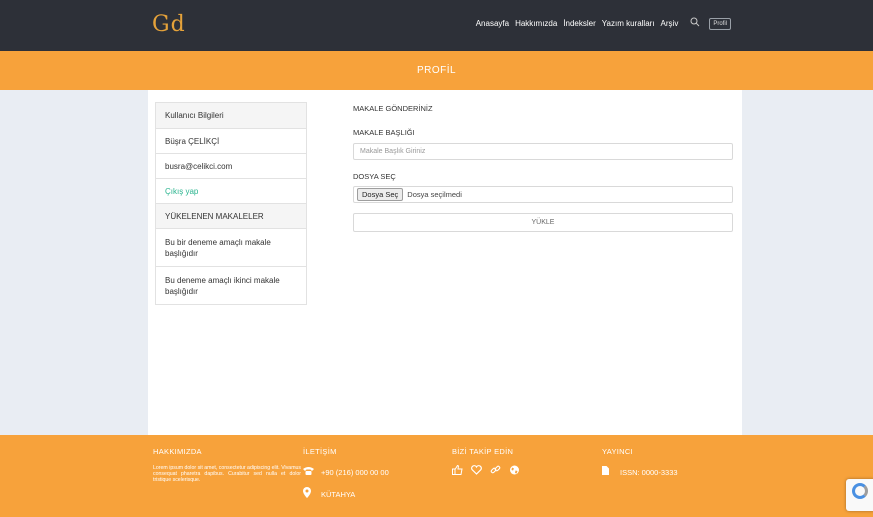 Image resolution: width=873 pixels, height=517 pixels. What do you see at coordinates (486, 471) in the screenshot?
I see `social-links` at bounding box center [486, 471].